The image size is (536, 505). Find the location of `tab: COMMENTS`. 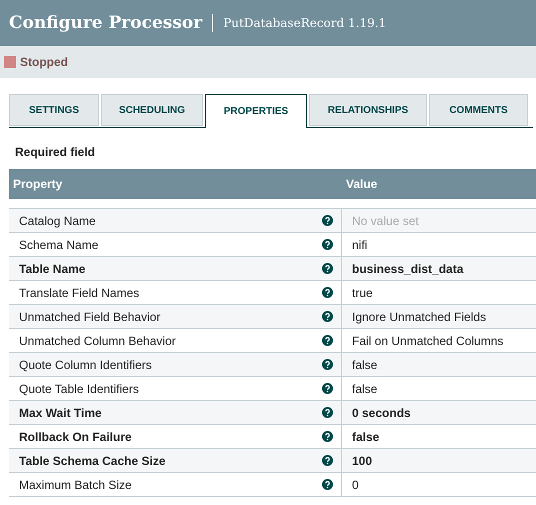

tab: COMMENTS is located at coordinates (478, 110).